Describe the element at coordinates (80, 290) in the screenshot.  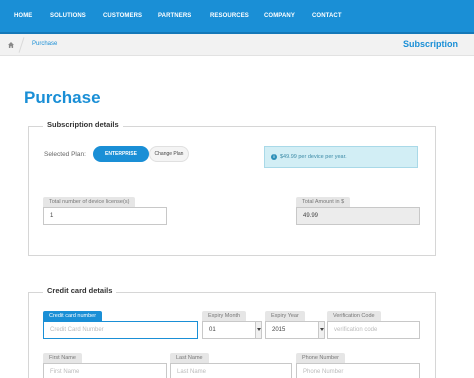
I see `credit-card-details-legend: Credit card details` at that location.